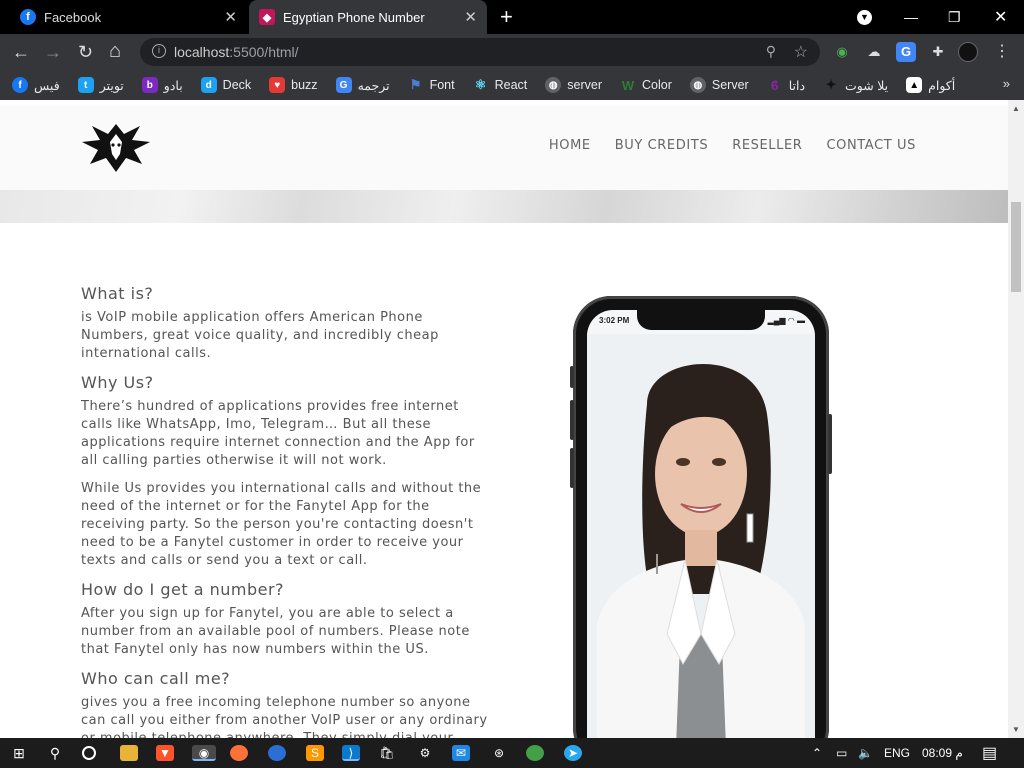 The height and width of the screenshot is (768, 1024). What do you see at coordinates (801, 52) in the screenshot?
I see `bookmark-star-icon: ☆` at bounding box center [801, 52].